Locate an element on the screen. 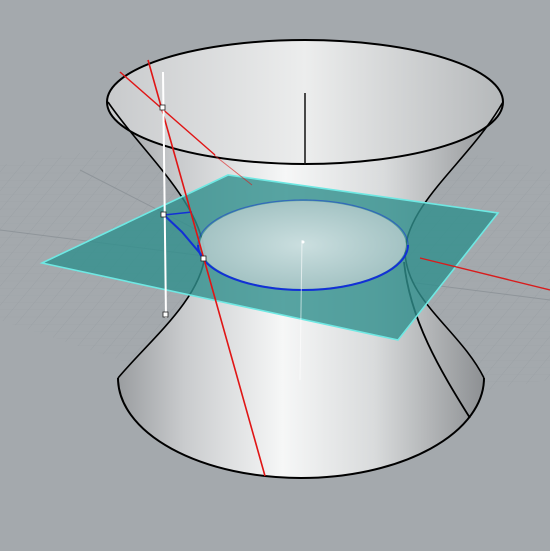 This screenshot has width=550, height=551. curve-control-point is located at coordinates (203, 258).